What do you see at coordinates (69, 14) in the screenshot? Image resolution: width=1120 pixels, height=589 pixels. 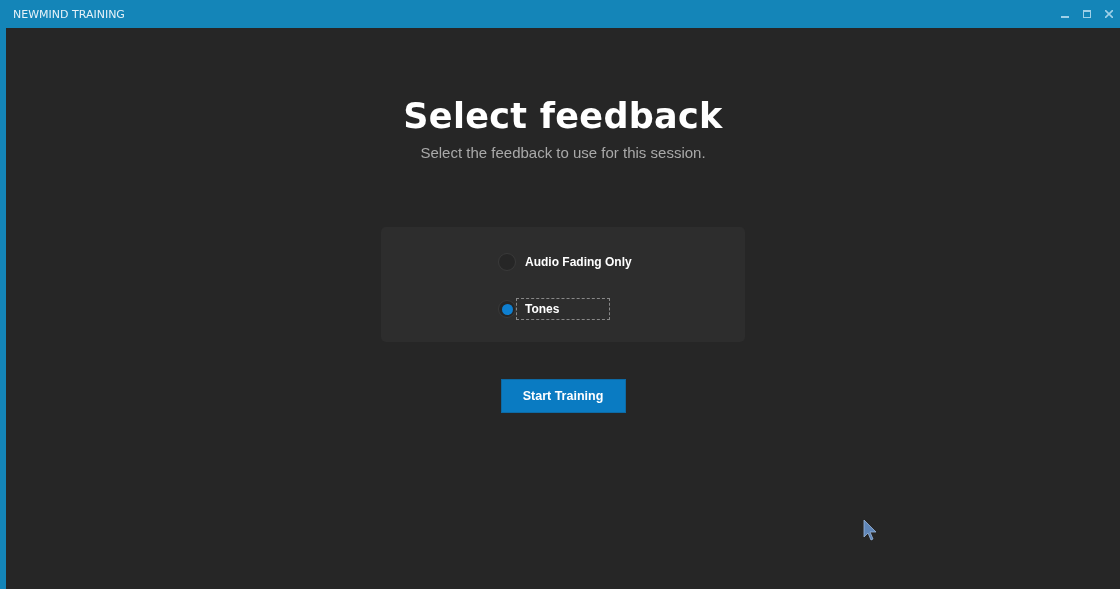 I see `window-title: NEWMIND TRAINING` at bounding box center [69, 14].